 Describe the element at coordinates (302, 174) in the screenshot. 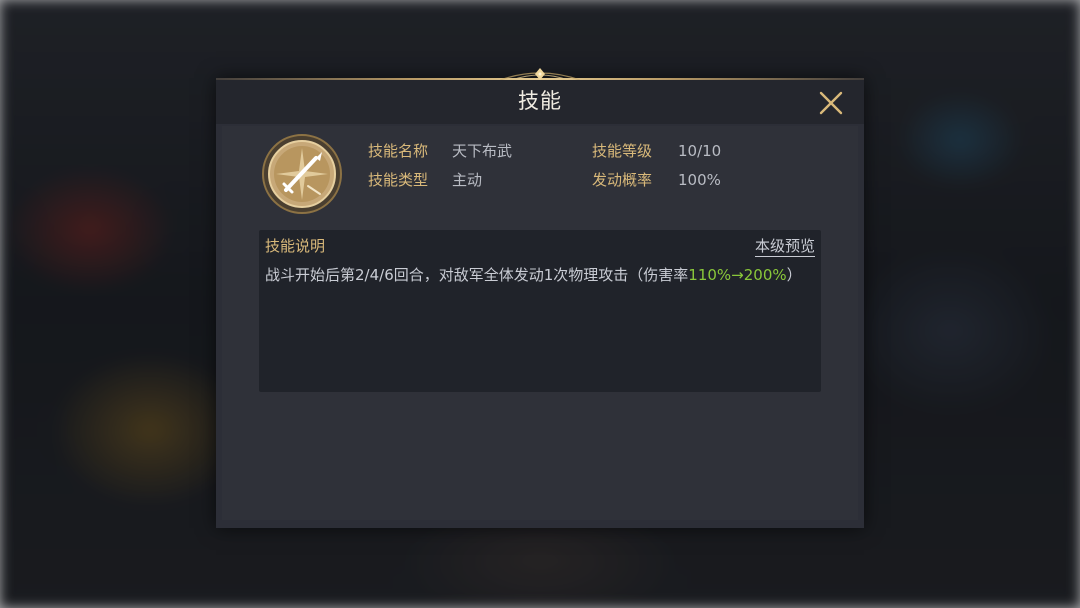

I see `crossed-swords-compass-icon` at that location.